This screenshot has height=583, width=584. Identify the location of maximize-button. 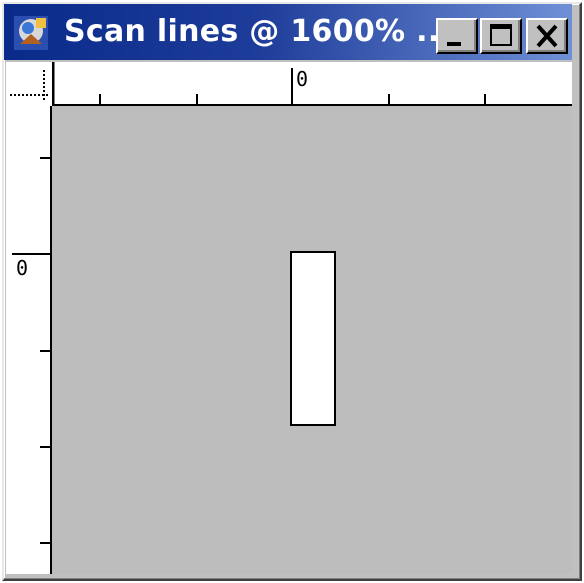
(501, 36).